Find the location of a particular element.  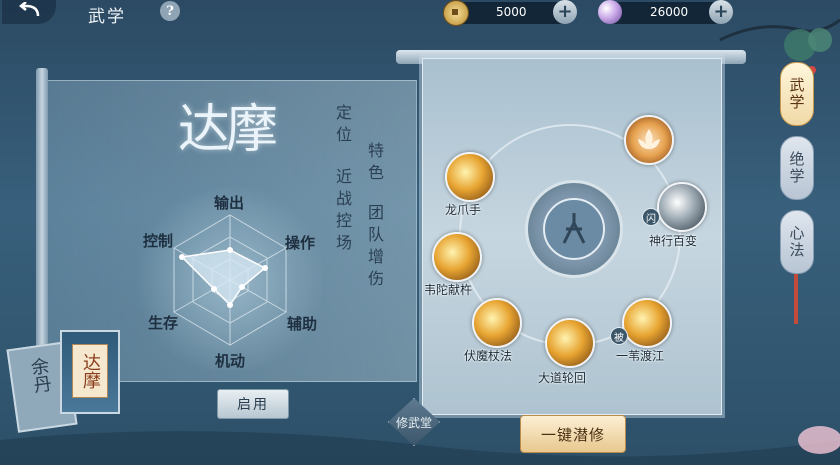

top-bar: 武学 ? 5000 + 26000 + is located at coordinates (420, 15).